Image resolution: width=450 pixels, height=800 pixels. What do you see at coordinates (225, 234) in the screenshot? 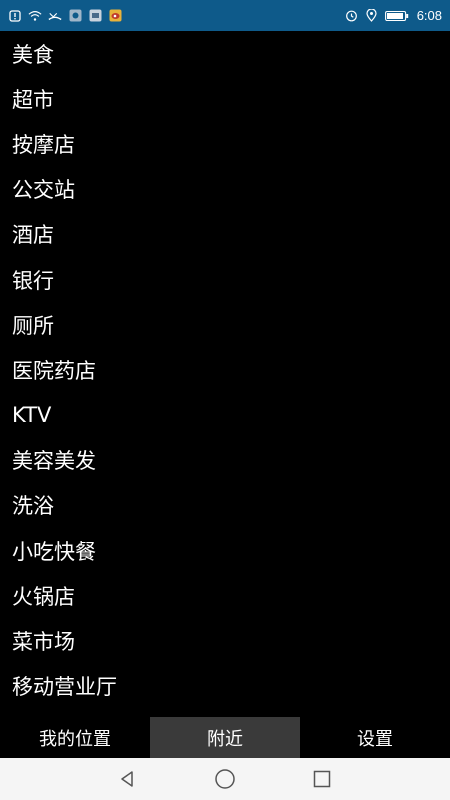
I see `list-item: 酒店` at bounding box center [225, 234].